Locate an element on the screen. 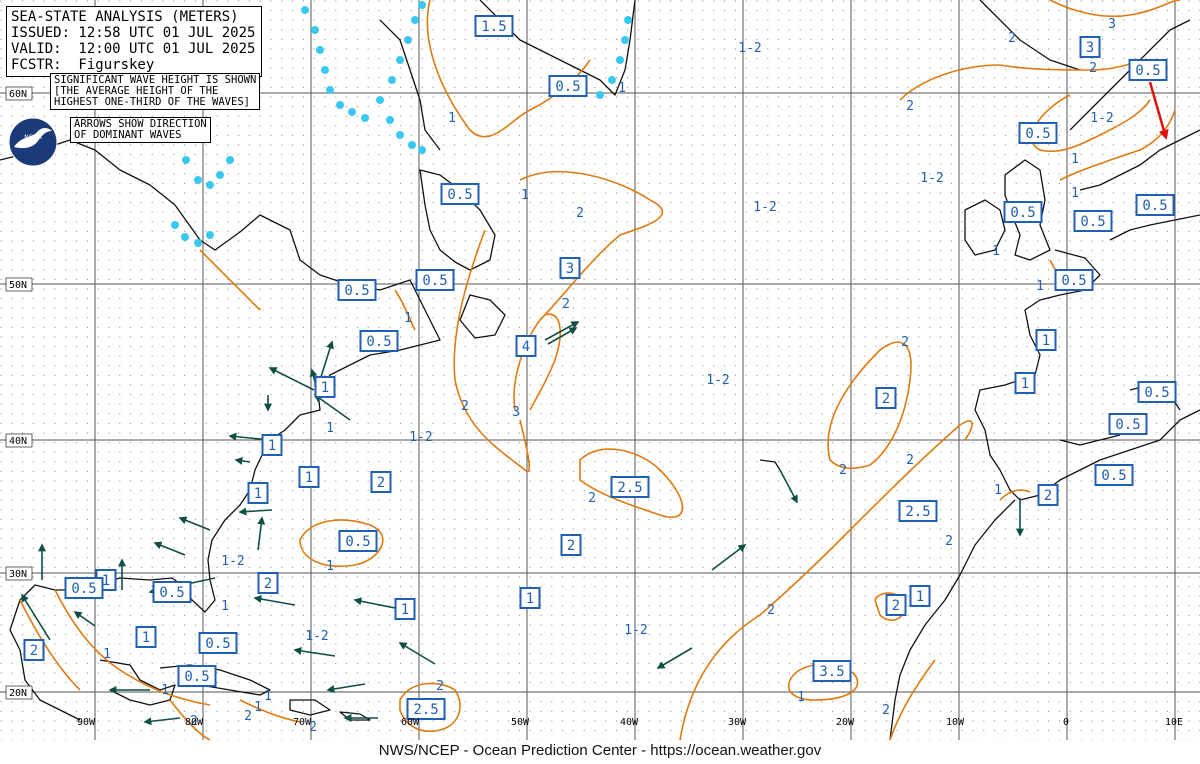 This screenshot has width=1200, height=764. lat-label: 40N is located at coordinates (19, 440).